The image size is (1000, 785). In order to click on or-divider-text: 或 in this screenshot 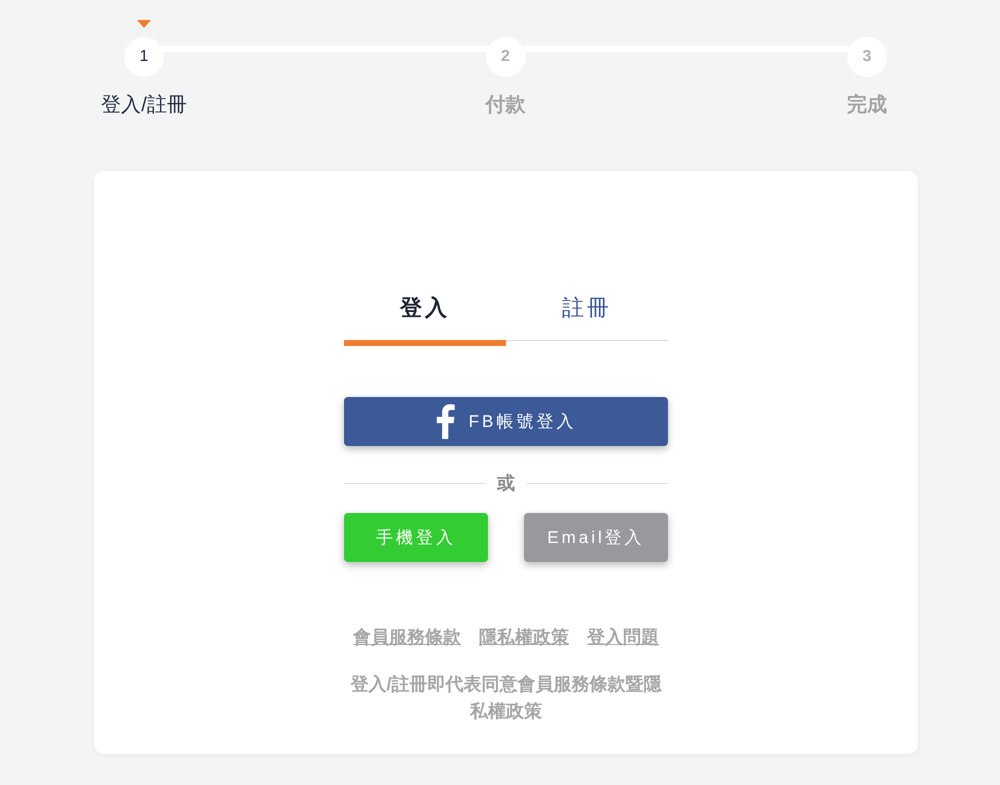, I will do `click(506, 483)`.